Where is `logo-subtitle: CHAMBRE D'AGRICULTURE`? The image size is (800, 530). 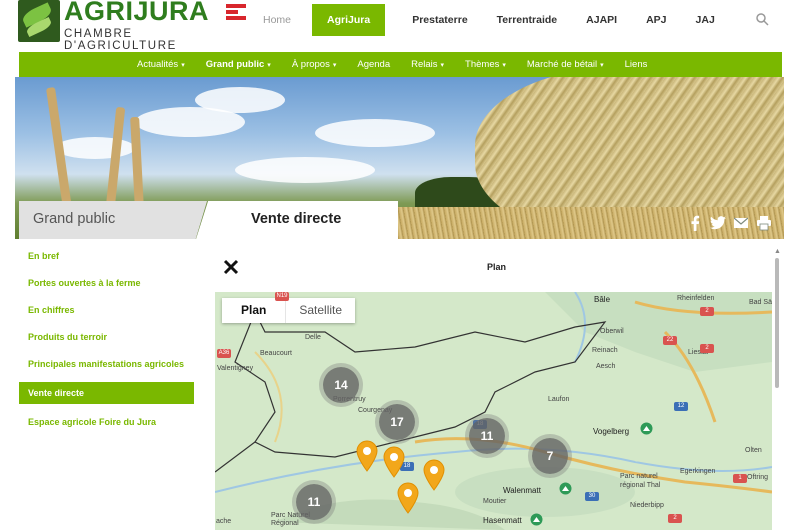
logo-subtitle: CHAMBRE D'AGRICULTURE is located at coordinates (120, 40).